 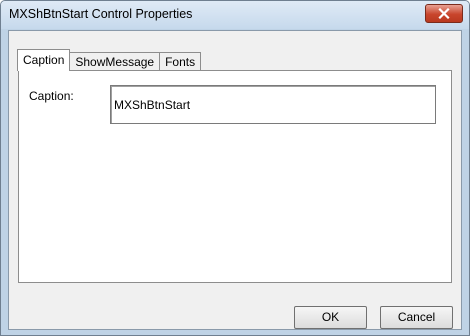 I want to click on tab-caption: Caption, so click(x=44, y=60).